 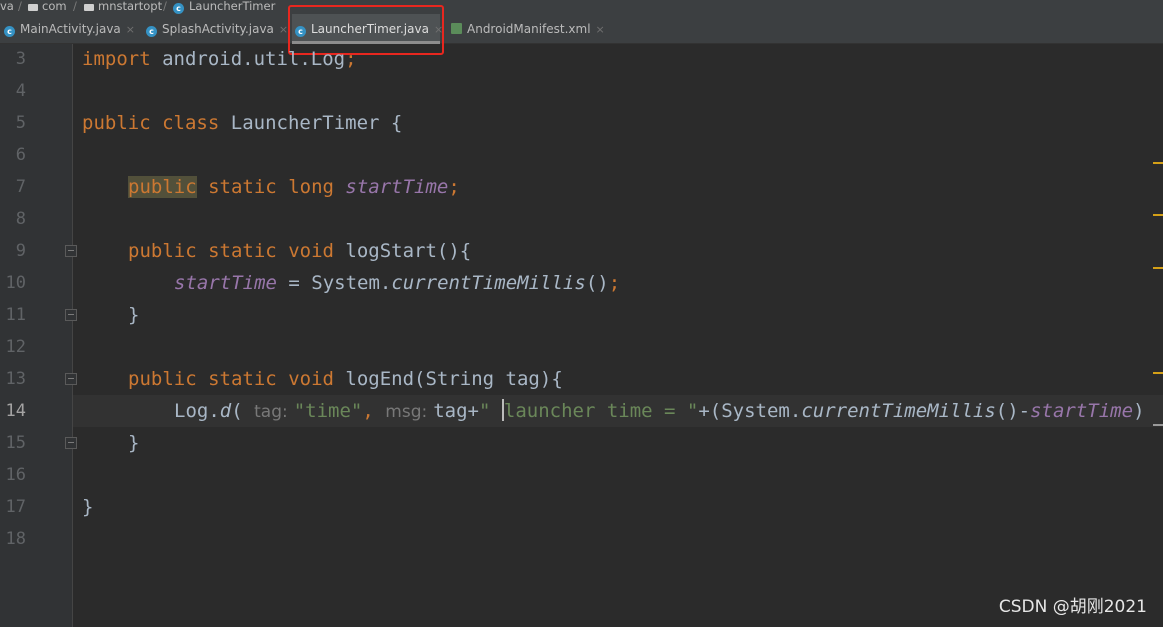 I want to click on code-line-13: public static void logEnd(String tag){, so click(x=345, y=379).